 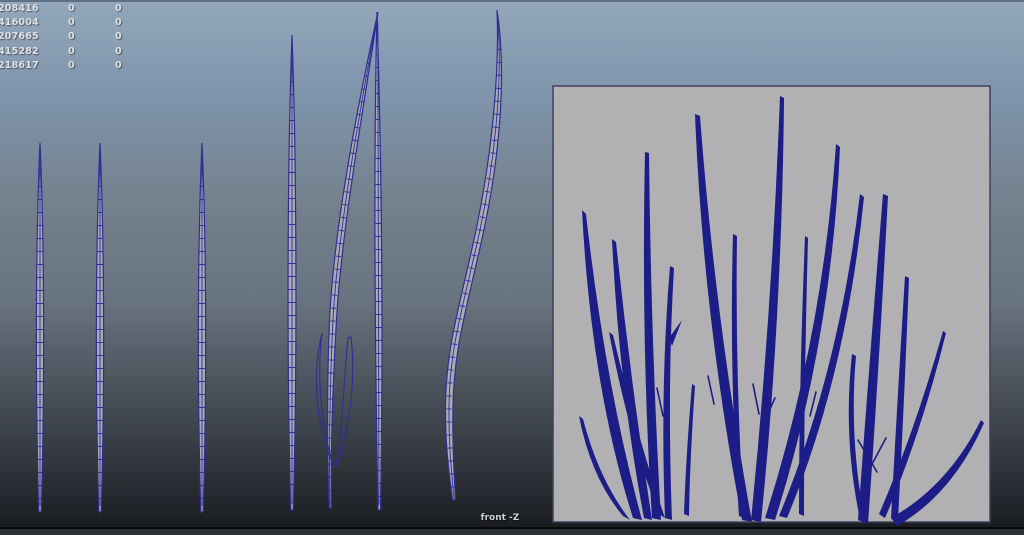 What do you see at coordinates (81, 23) in the screenshot?
I see `hud-row: 416004 0 0` at bounding box center [81, 23].